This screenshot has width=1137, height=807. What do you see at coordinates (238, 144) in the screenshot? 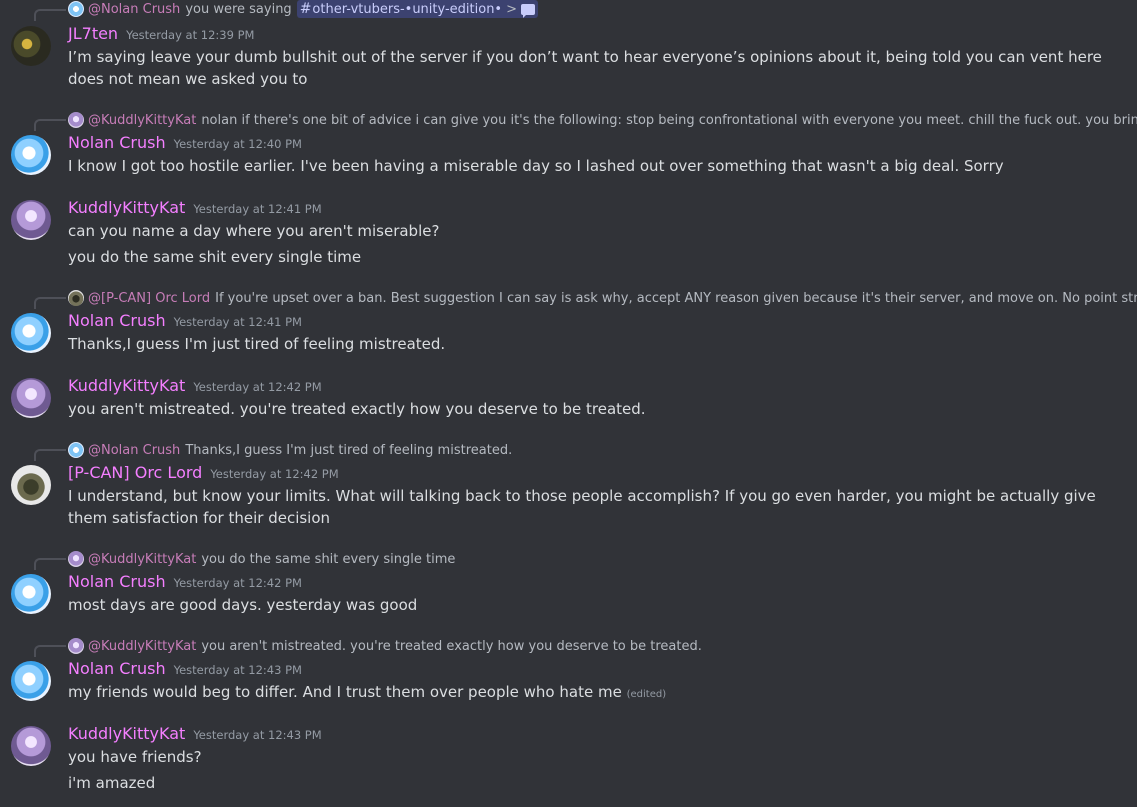
I see `timestamp: Yesterday at 12:40 PM` at bounding box center [238, 144].